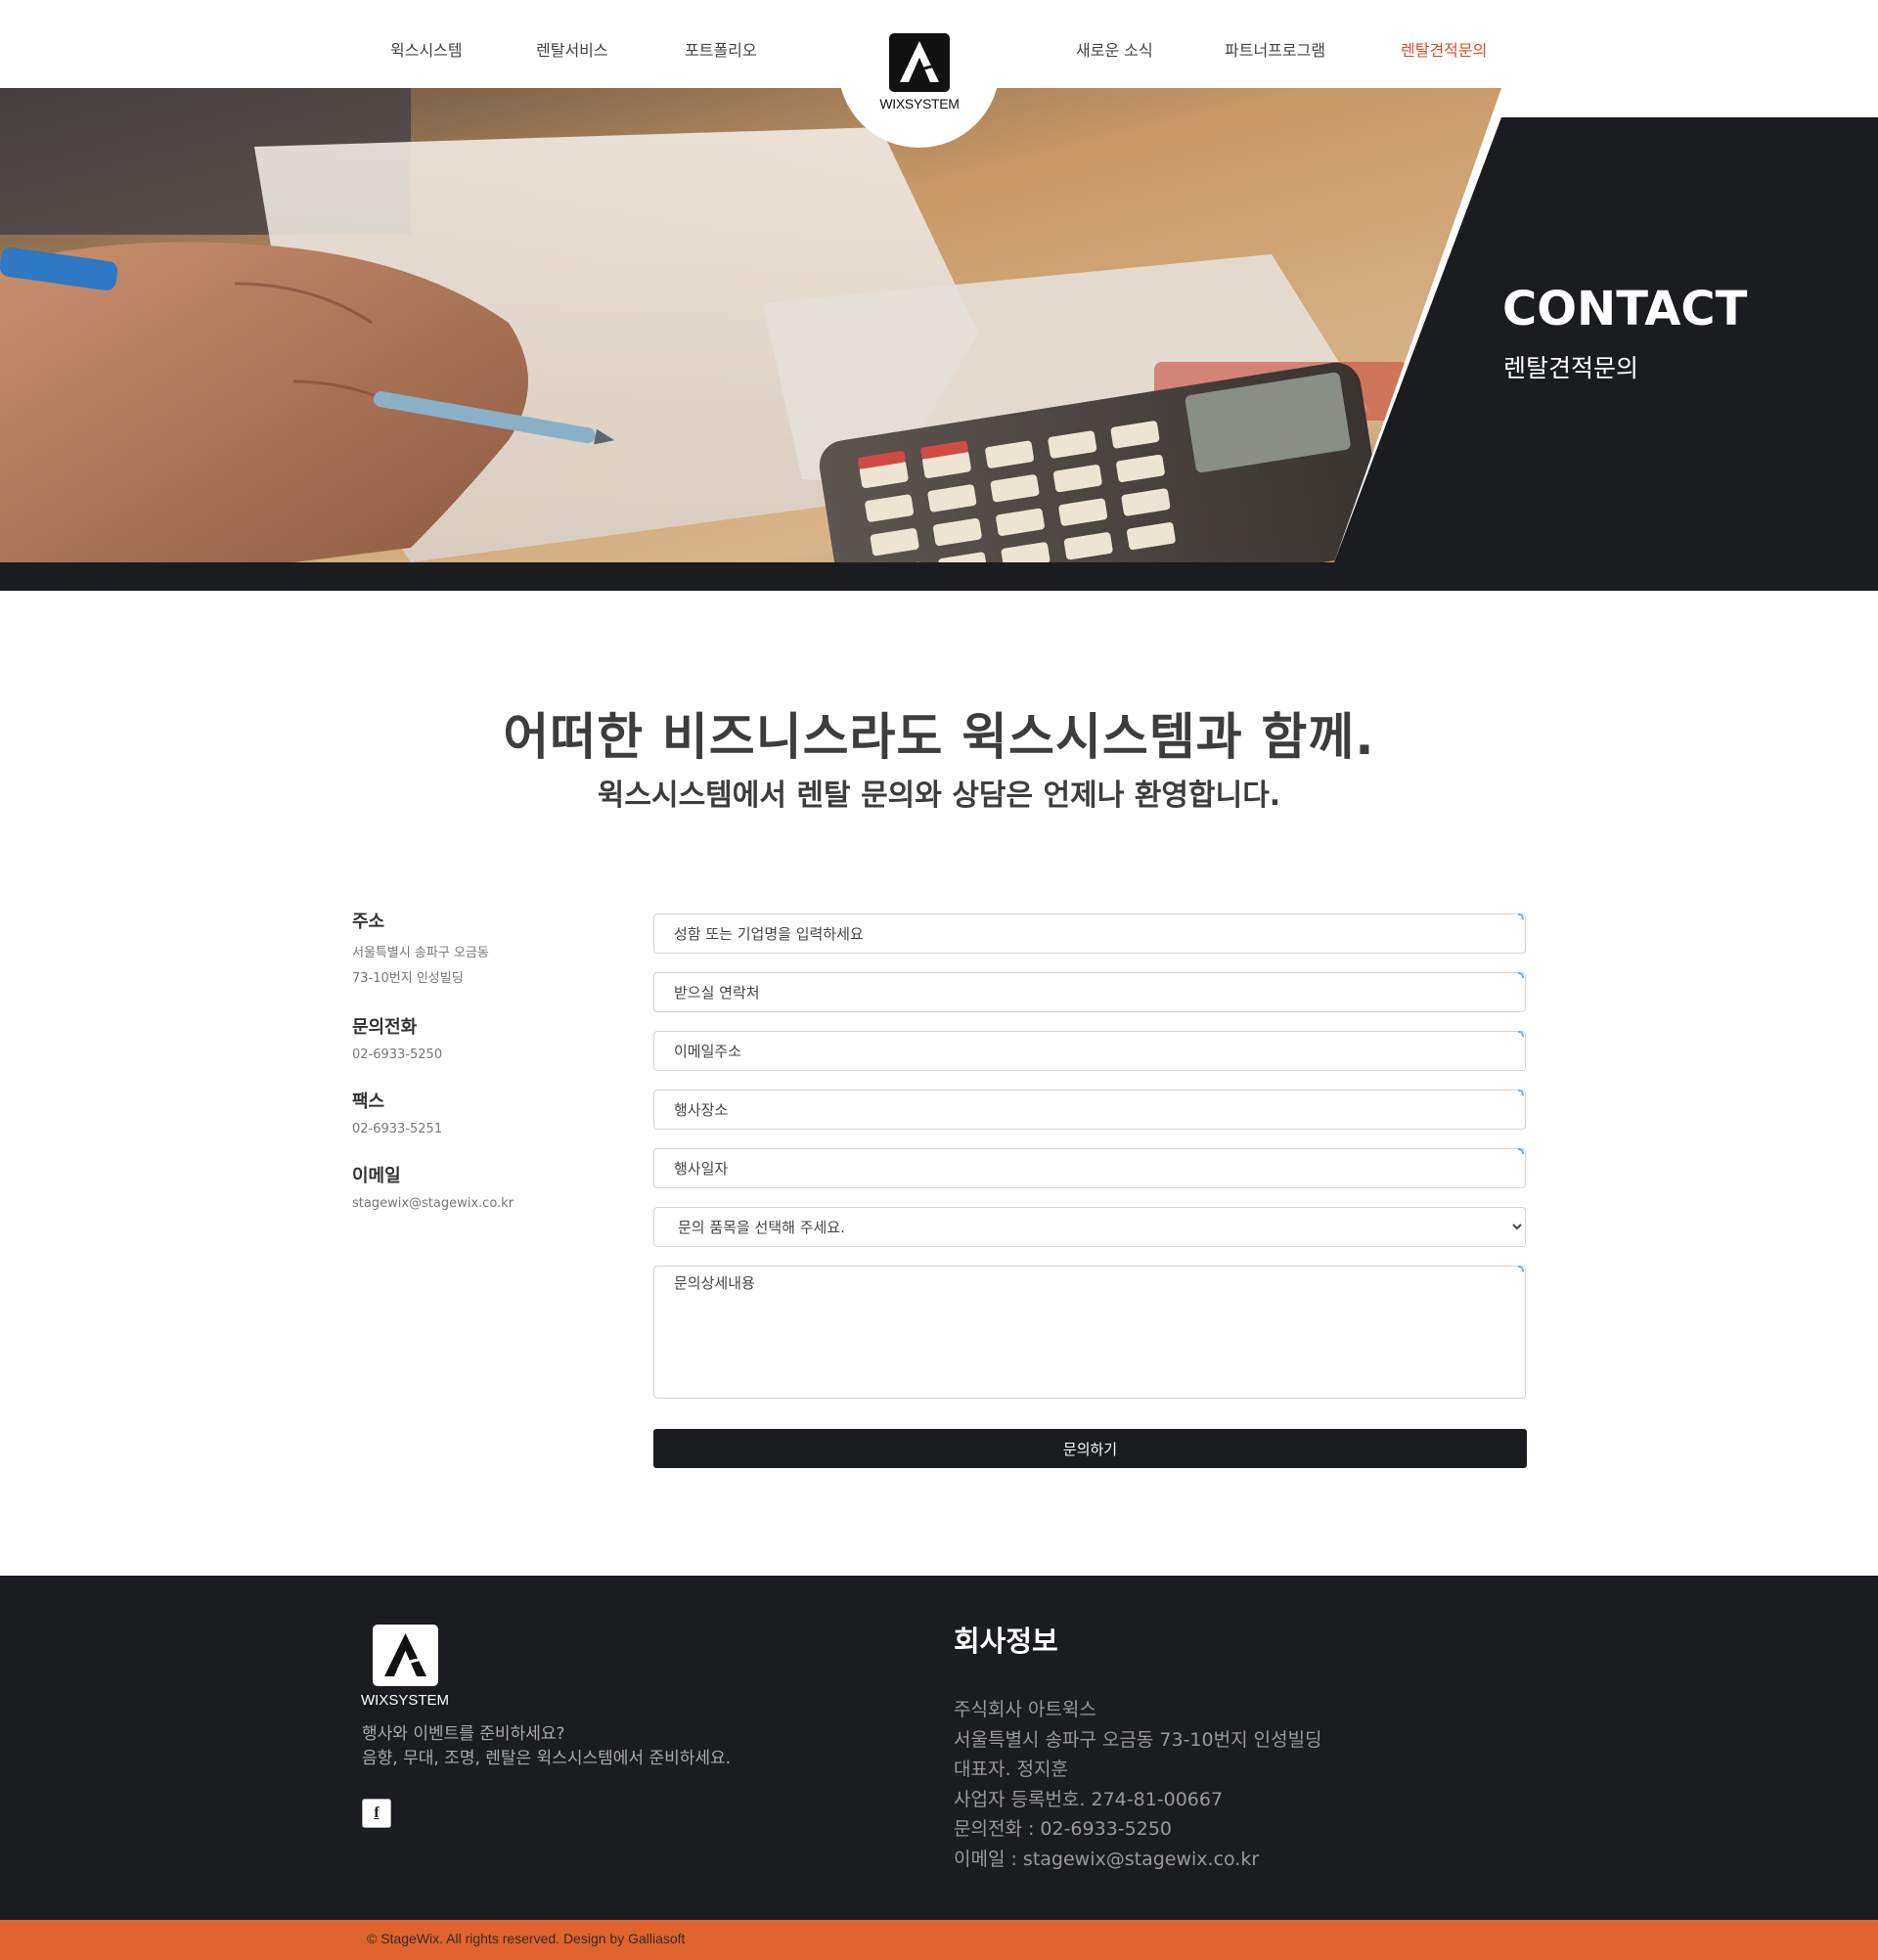  What do you see at coordinates (572, 49) in the screenshot?
I see `nav-item-rental-service: 렌탈서비스` at bounding box center [572, 49].